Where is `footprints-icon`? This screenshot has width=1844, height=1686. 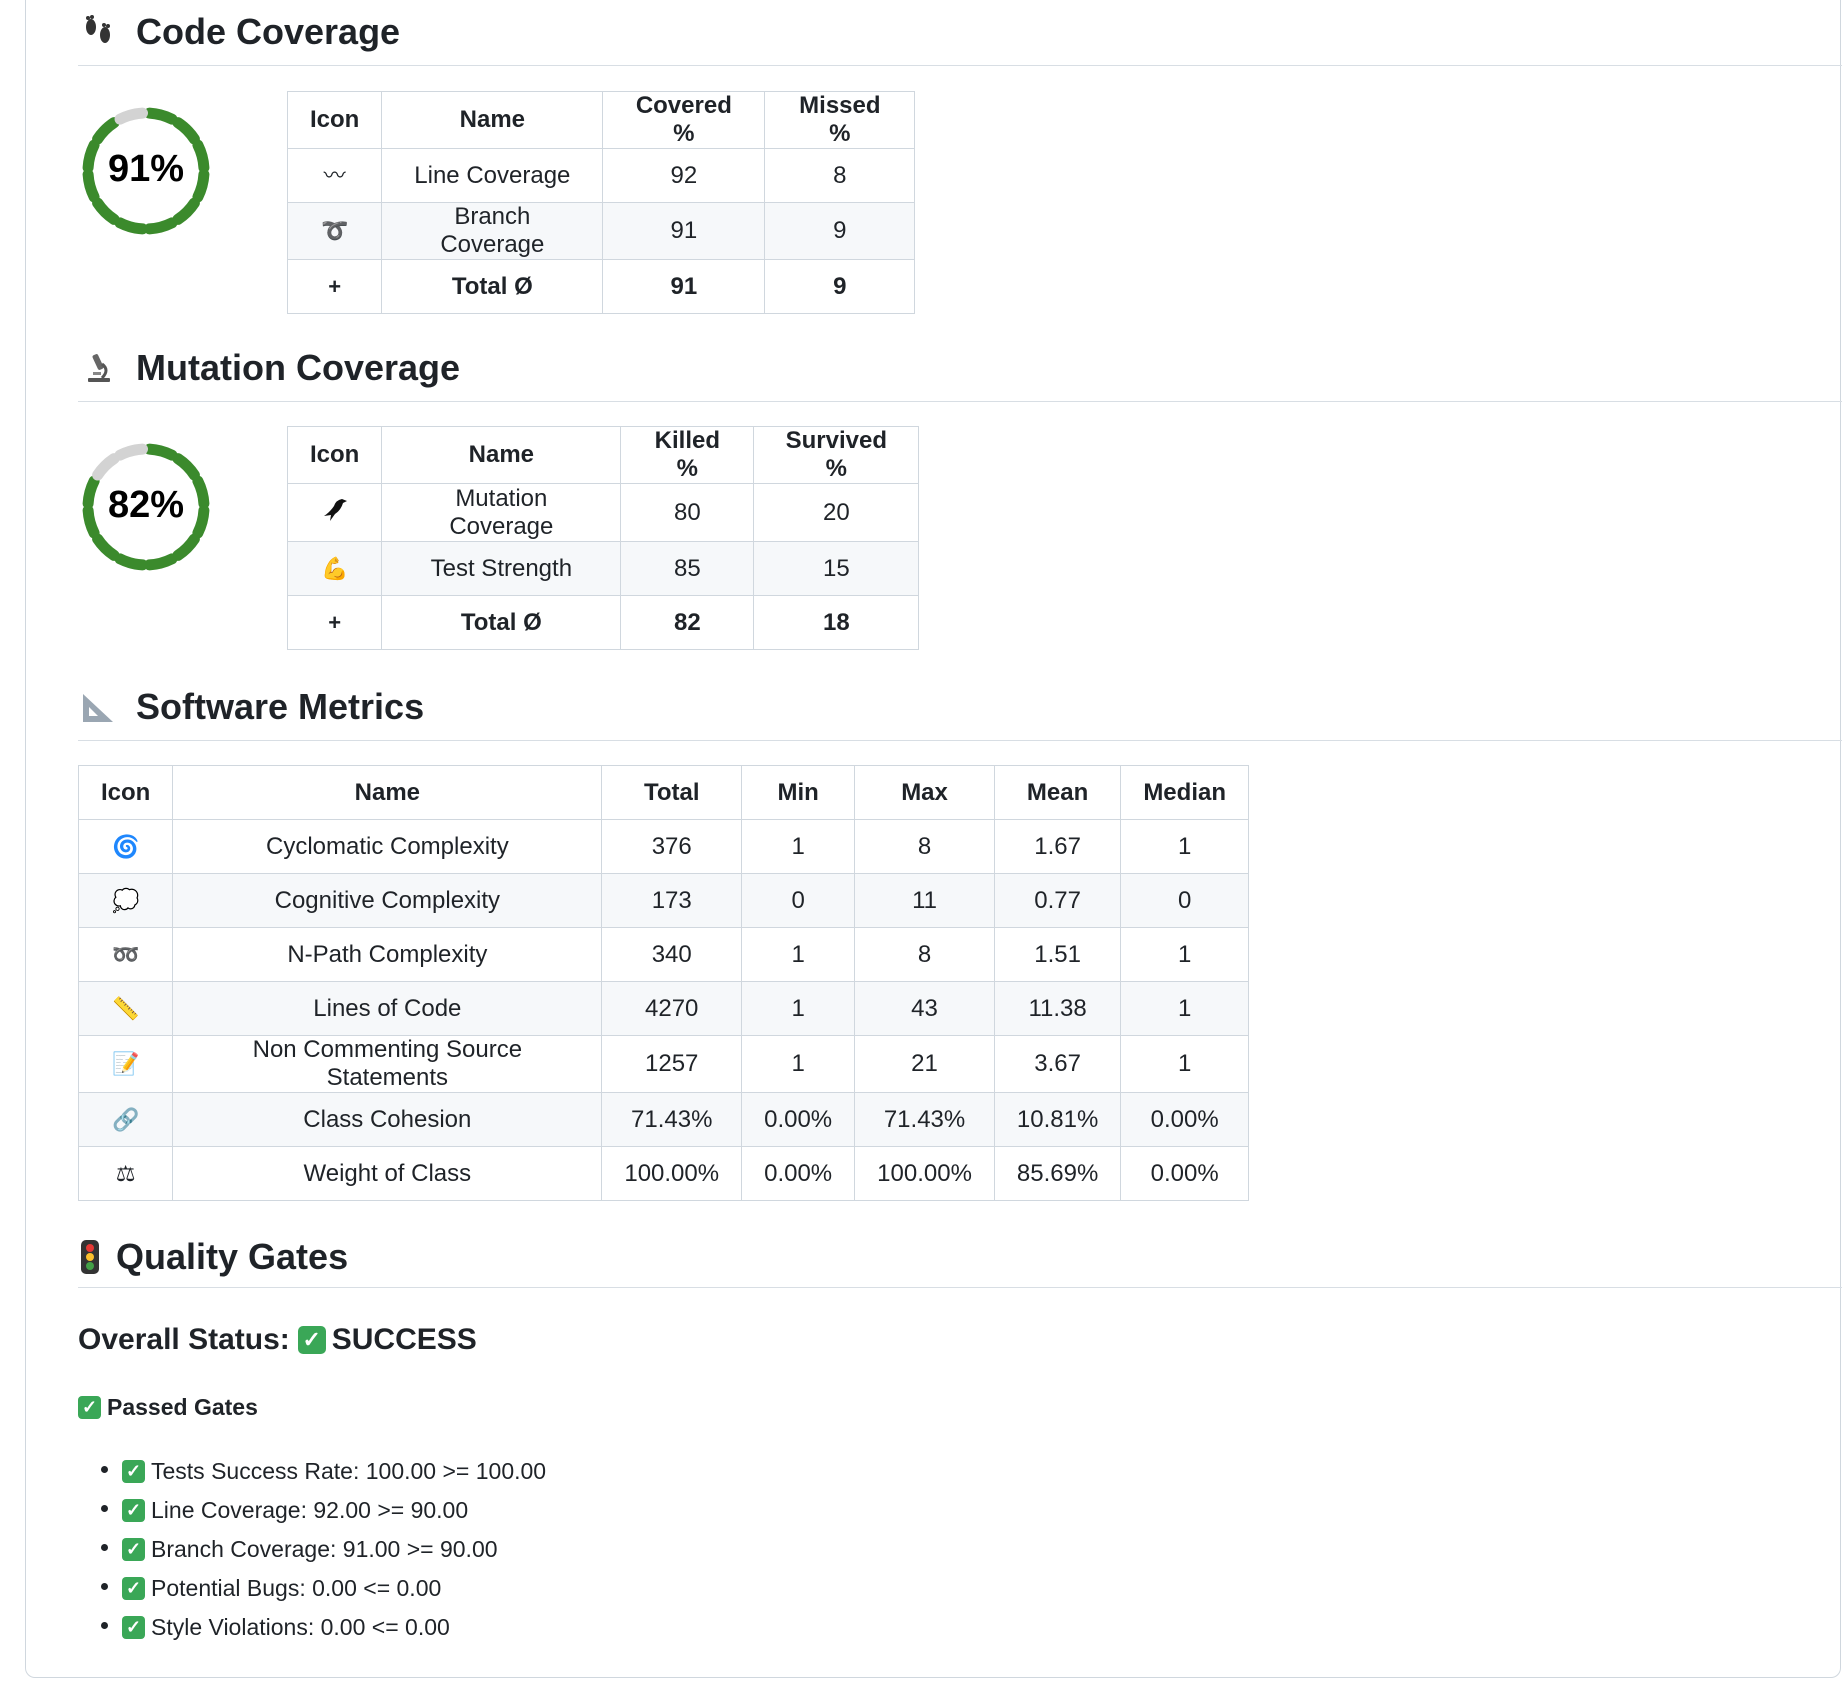 footprints-icon is located at coordinates (98, 32).